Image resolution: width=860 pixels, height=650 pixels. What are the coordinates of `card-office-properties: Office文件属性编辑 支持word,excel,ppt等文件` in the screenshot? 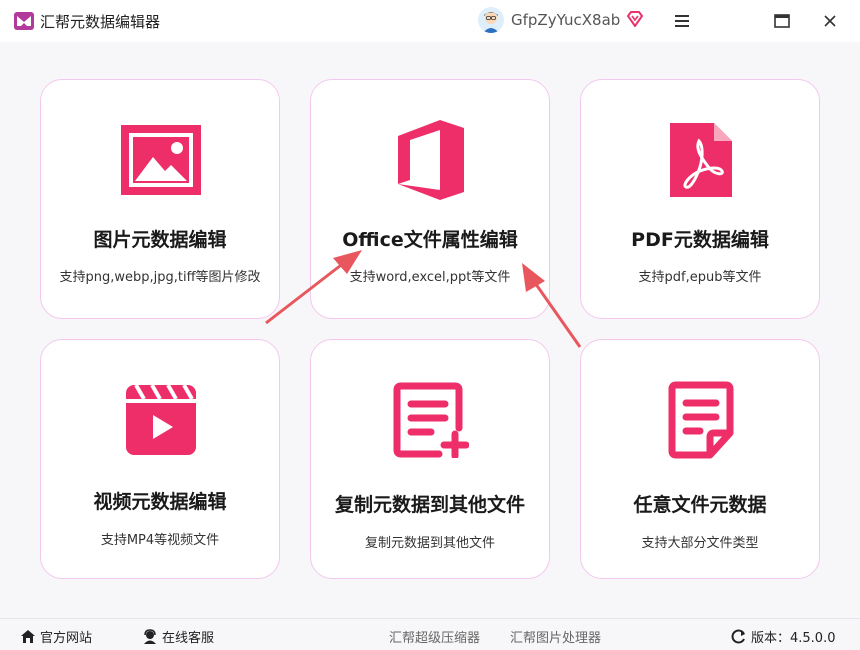 It's located at (430, 199).